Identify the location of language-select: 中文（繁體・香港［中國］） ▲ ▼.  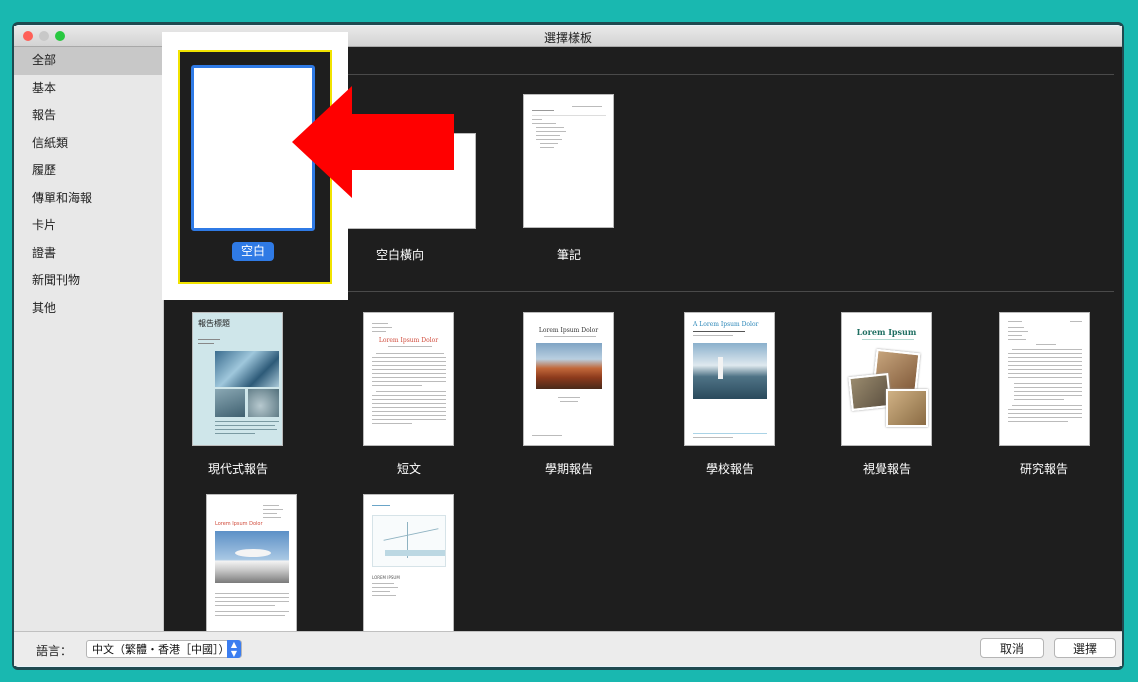
(164, 649).